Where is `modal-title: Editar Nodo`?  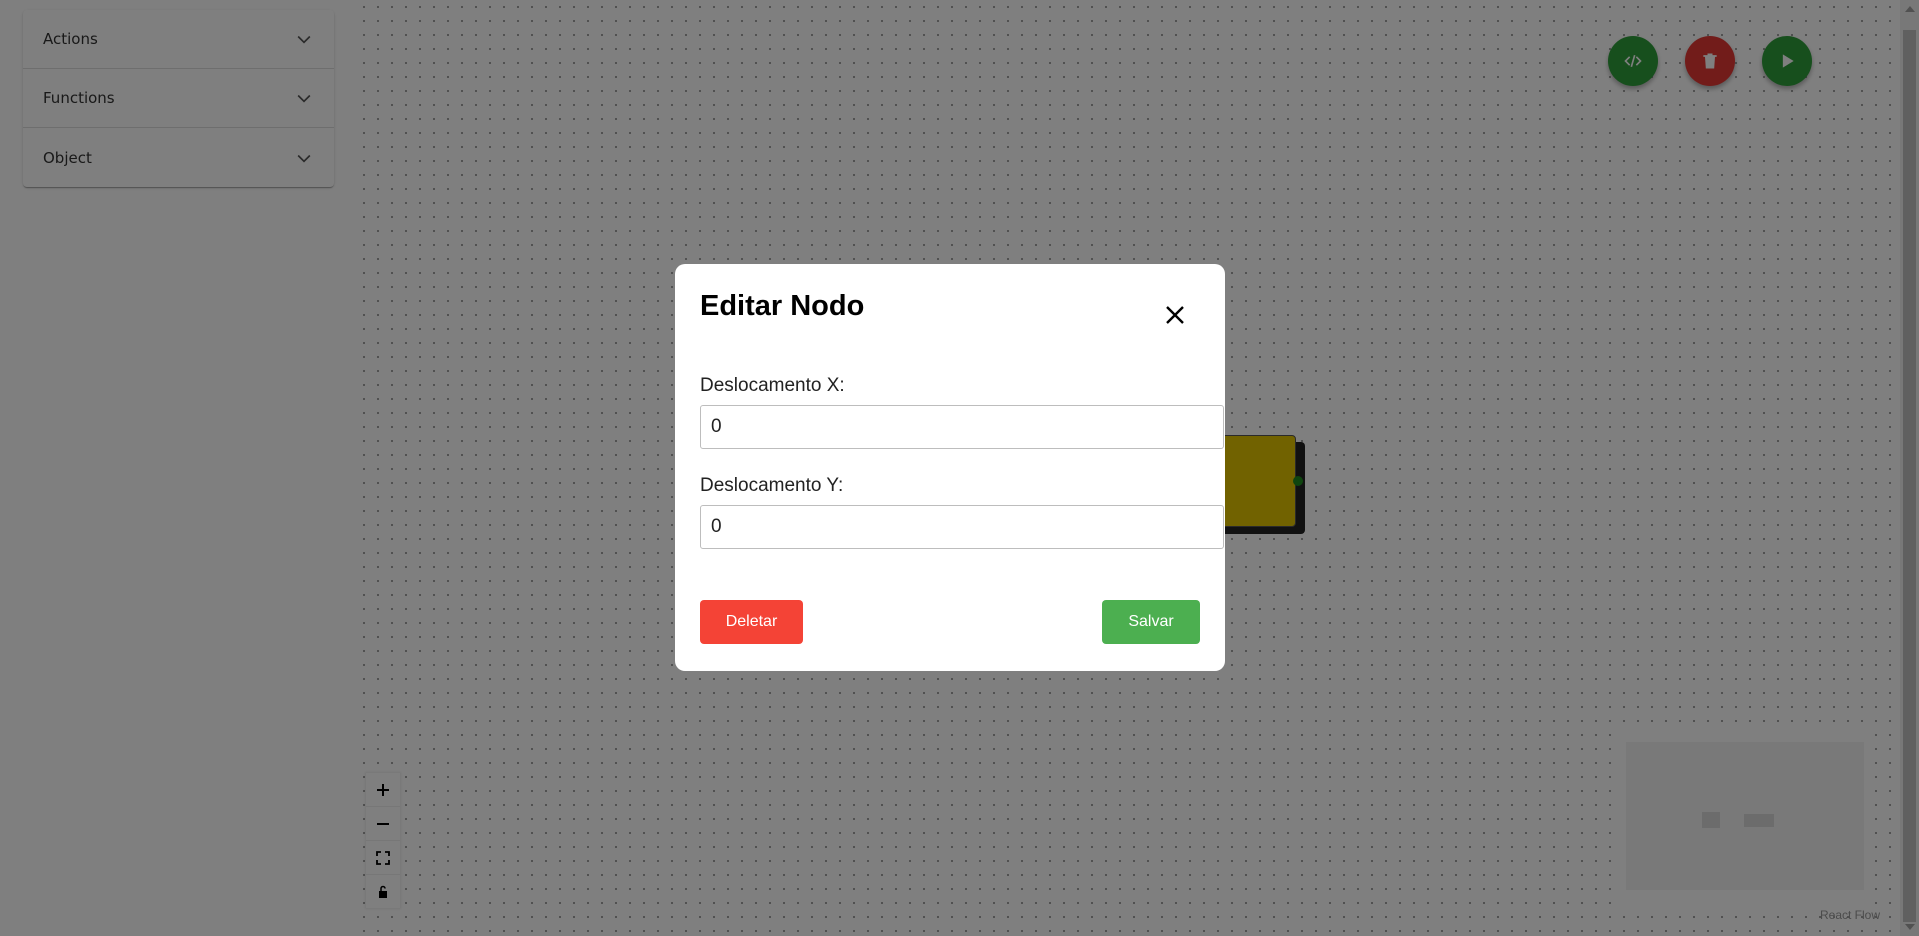 modal-title: Editar Nodo is located at coordinates (782, 306).